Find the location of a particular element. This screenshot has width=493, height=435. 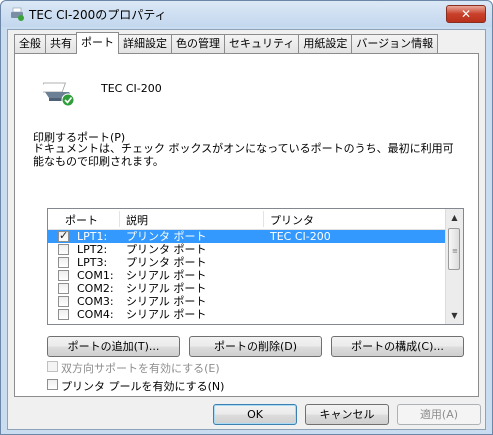

scroll-thumb: ≡ is located at coordinates (454, 249).